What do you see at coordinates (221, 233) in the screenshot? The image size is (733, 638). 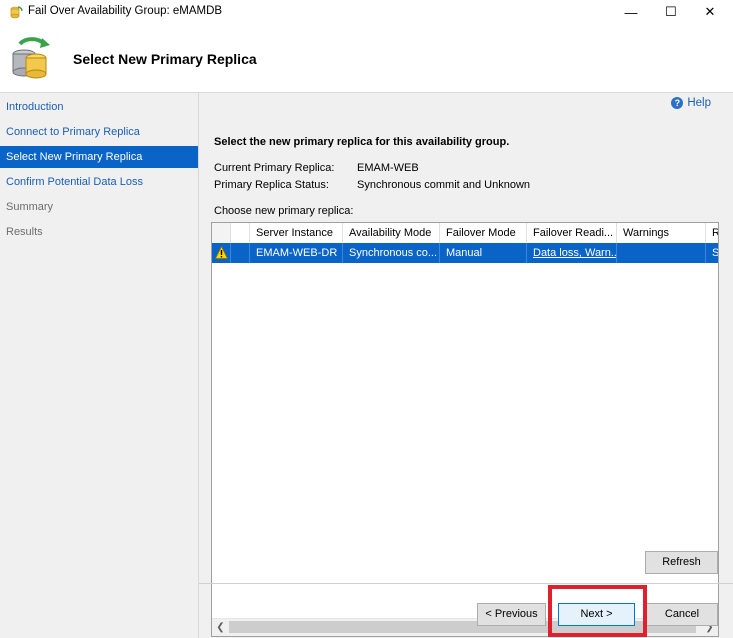 I see `grid-header-warning` at bounding box center [221, 233].